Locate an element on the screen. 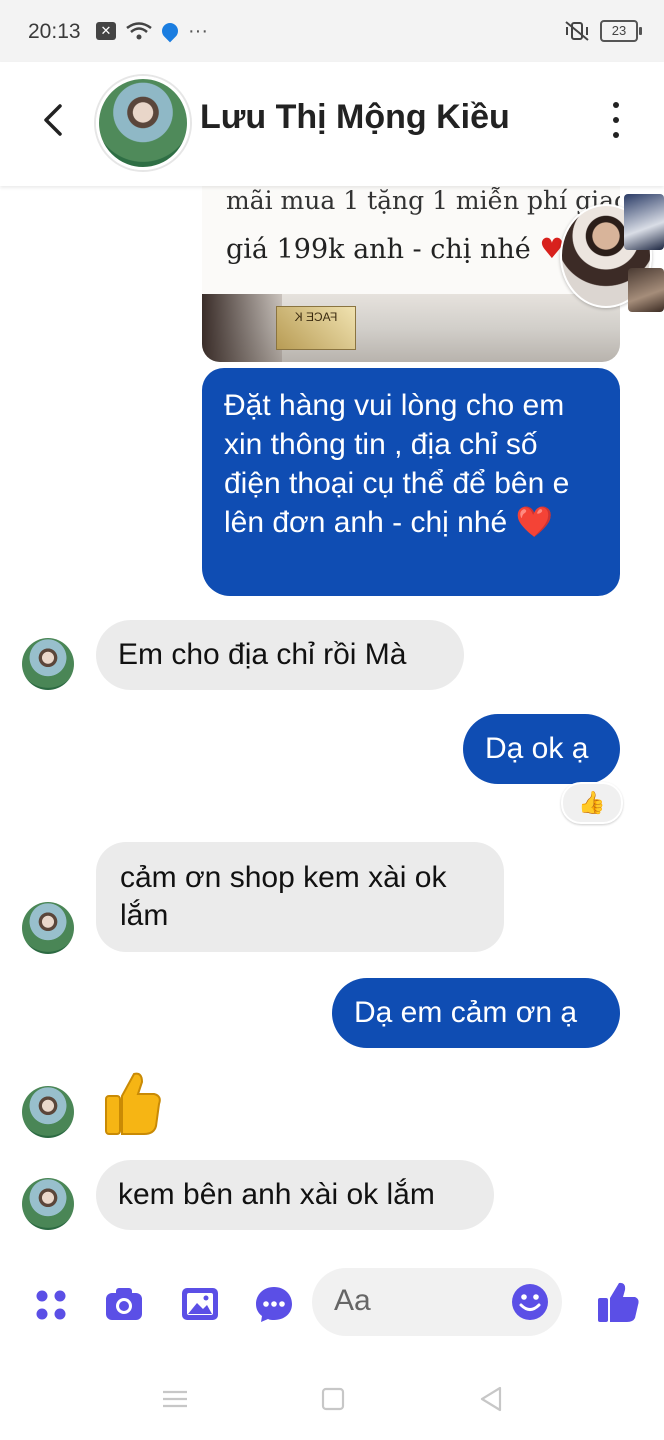  message-composer: Aa is located at coordinates (332, 1302).